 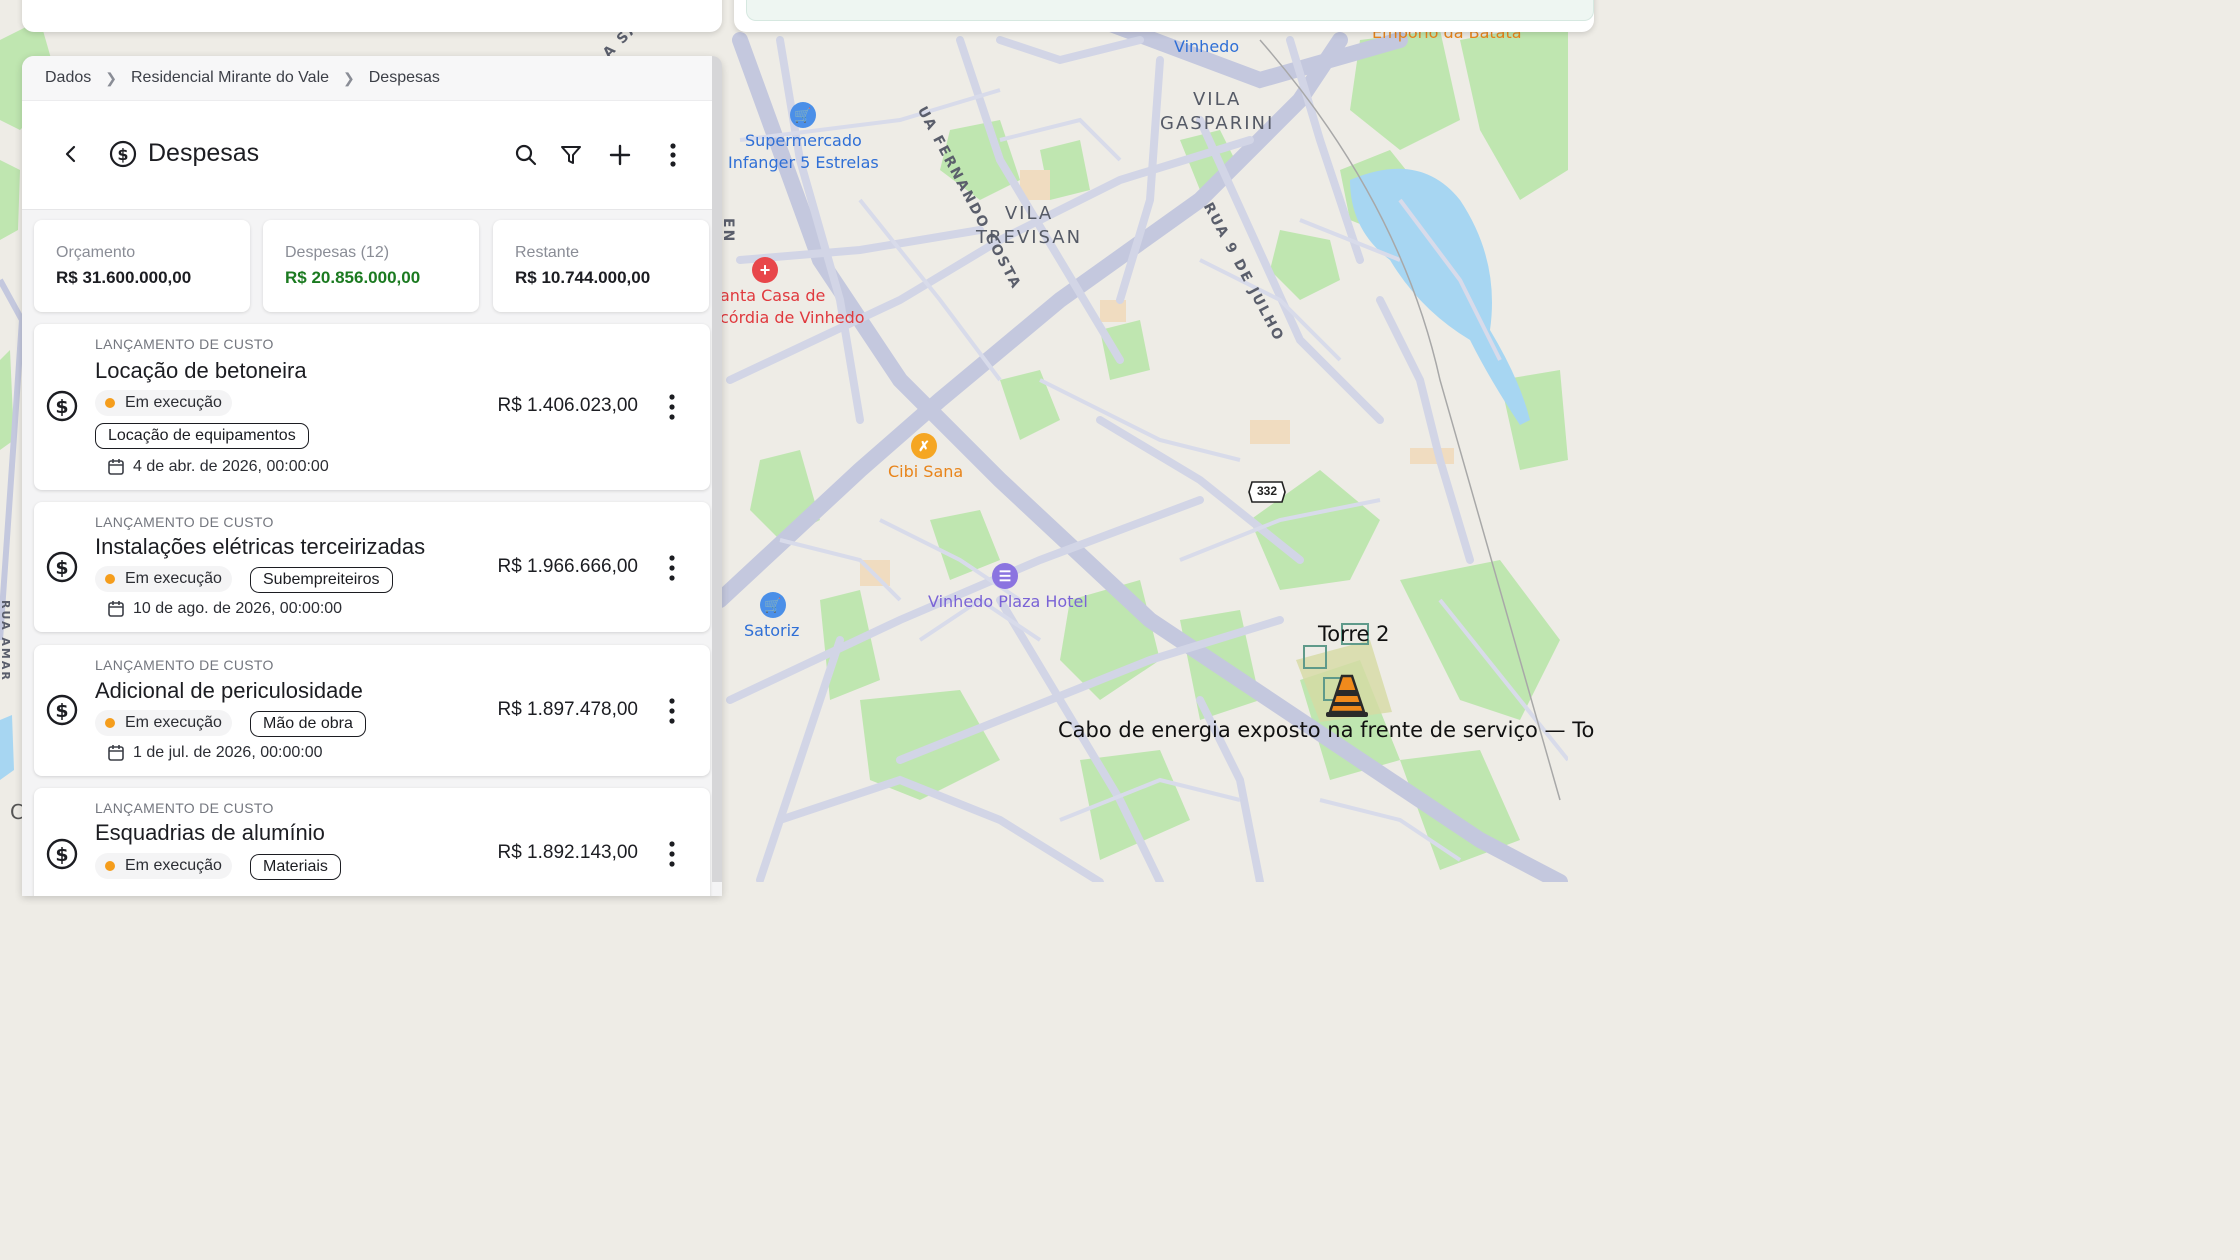 I want to click on category-chip: Materiais, so click(x=295, y=867).